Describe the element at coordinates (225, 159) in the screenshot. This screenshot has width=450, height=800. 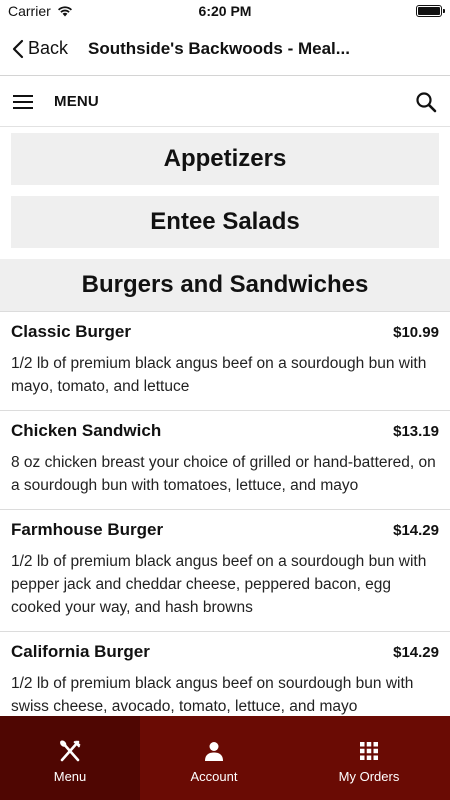
I see `category-appetizers: Appetizers` at that location.